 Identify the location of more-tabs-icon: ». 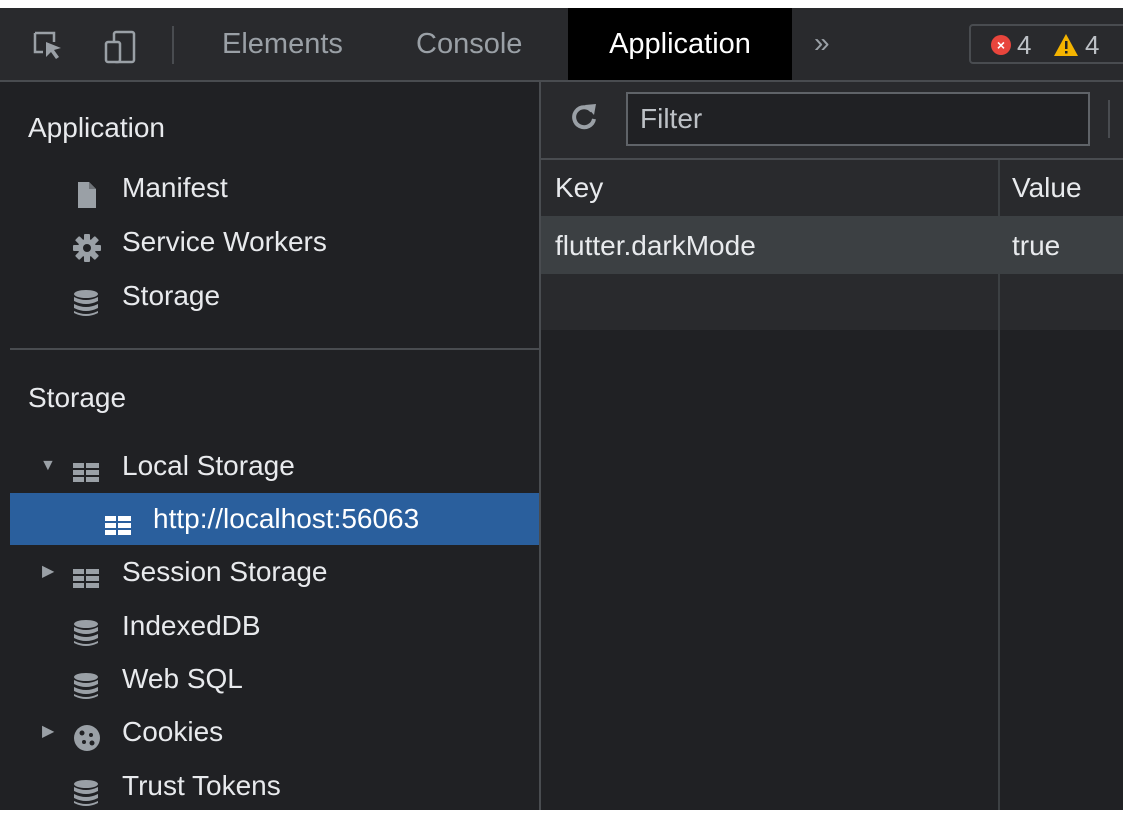
(822, 44).